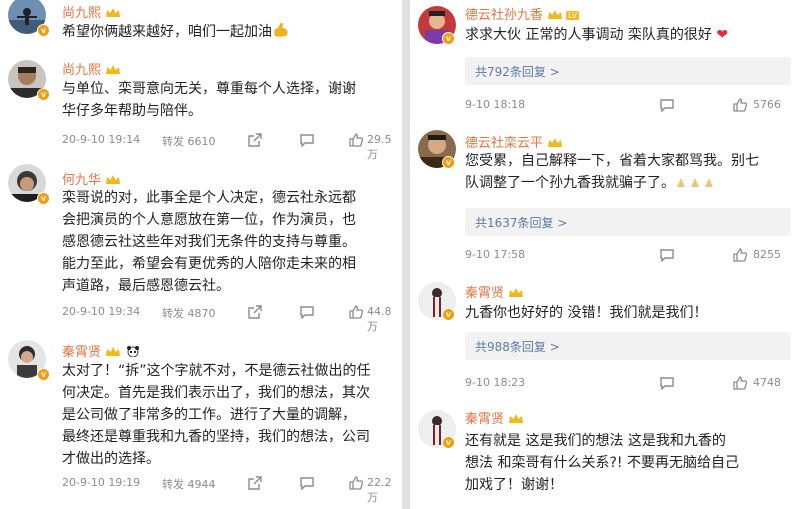  What do you see at coordinates (209, 100) in the screenshot?
I see `comment-text: 与单位、栾哥意向无关，尊重每个人选择，谢谢 华仔多年帮助与陪伴。` at bounding box center [209, 100].